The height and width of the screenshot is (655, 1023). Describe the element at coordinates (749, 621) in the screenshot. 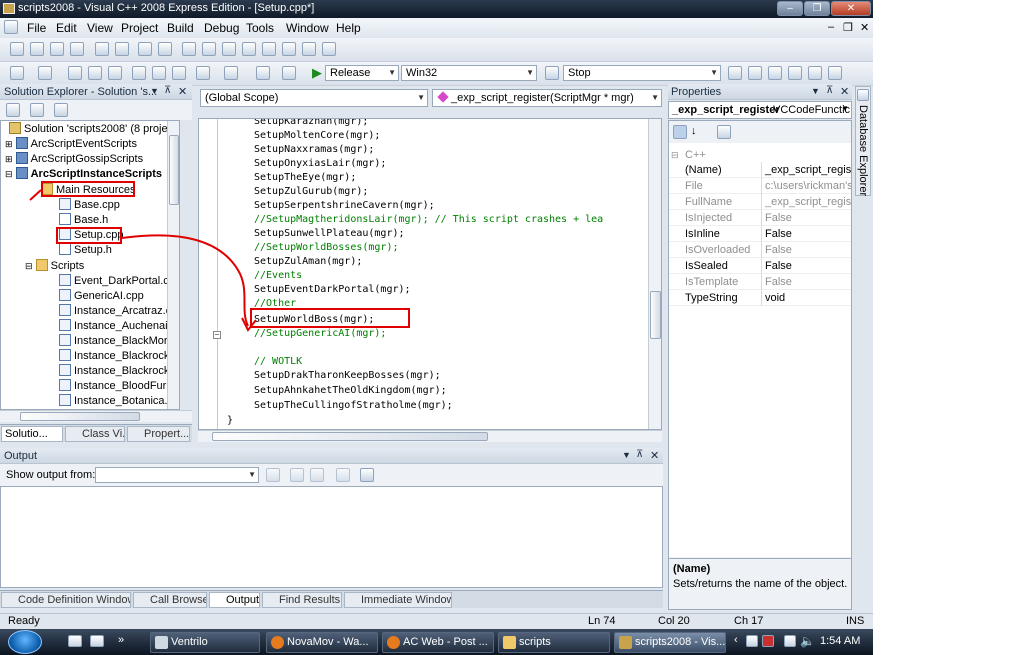

I see `status-char: Ch 17` at that location.